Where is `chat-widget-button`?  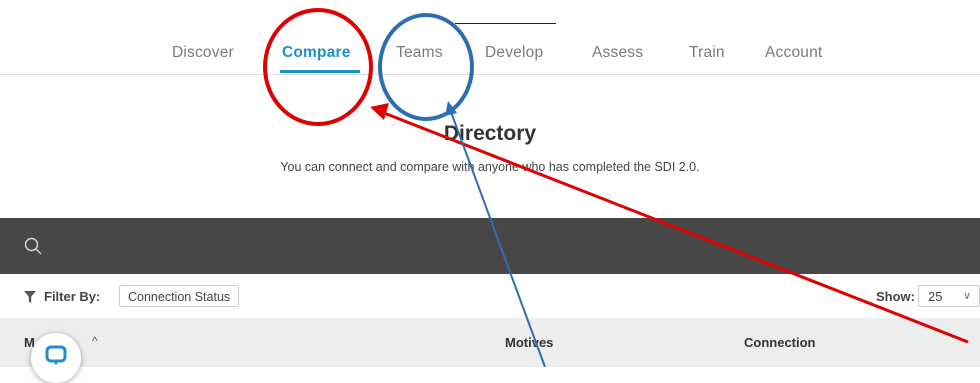
chat-widget-button is located at coordinates (56, 358).